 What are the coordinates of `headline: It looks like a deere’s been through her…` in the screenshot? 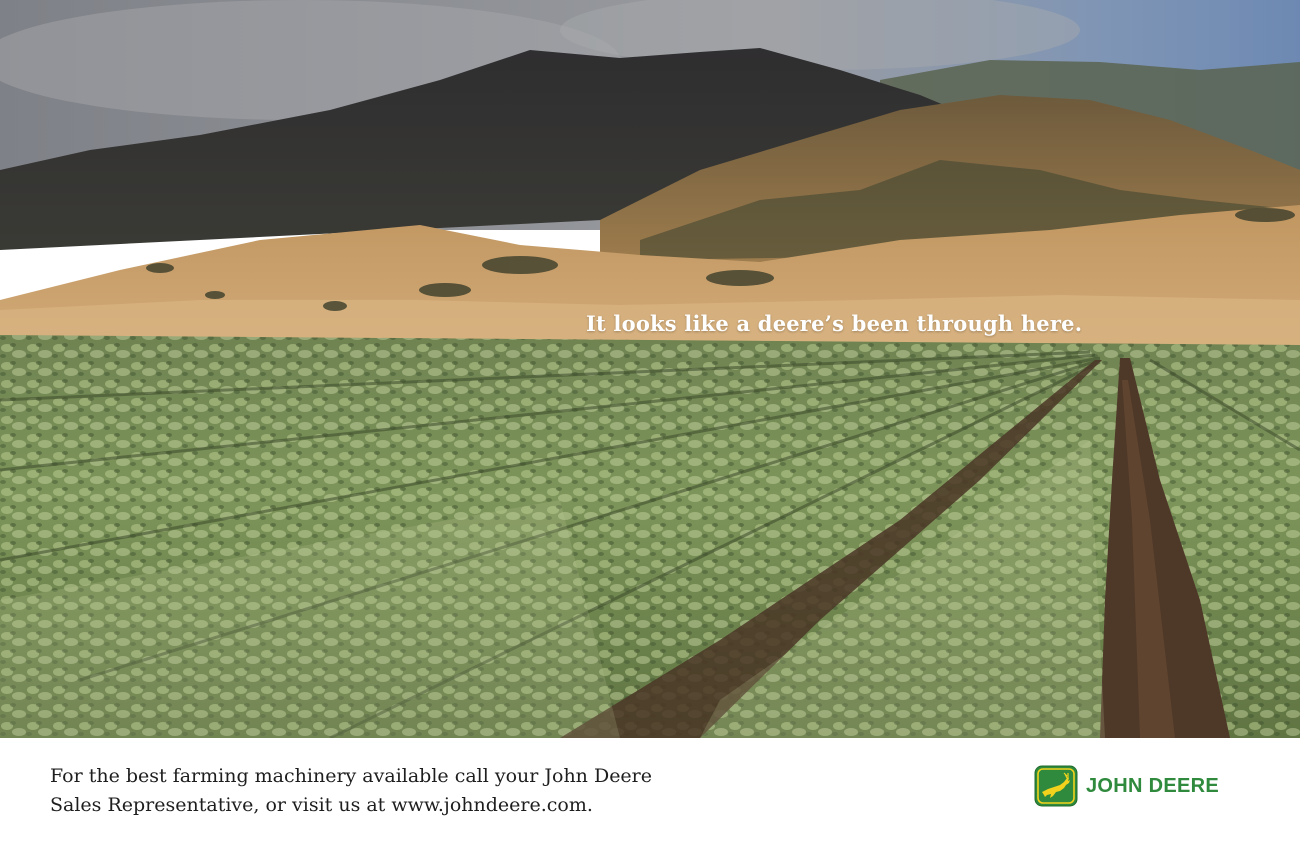 It's located at (834, 323).